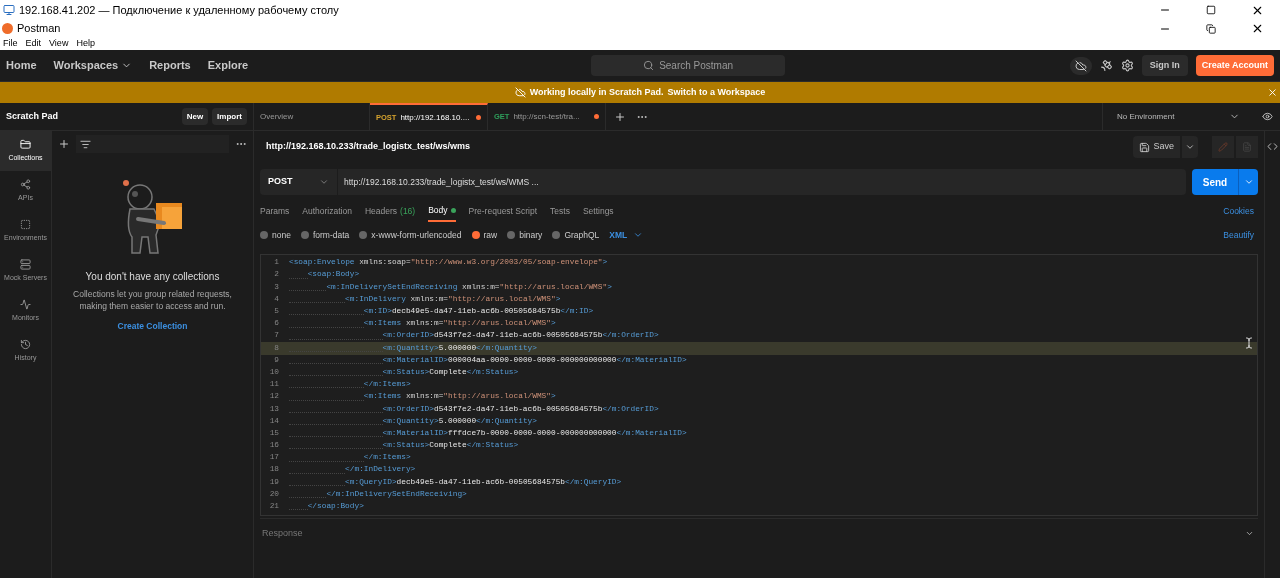  What do you see at coordinates (598, 211) in the screenshot?
I see `request-option-tab: Settings` at bounding box center [598, 211].